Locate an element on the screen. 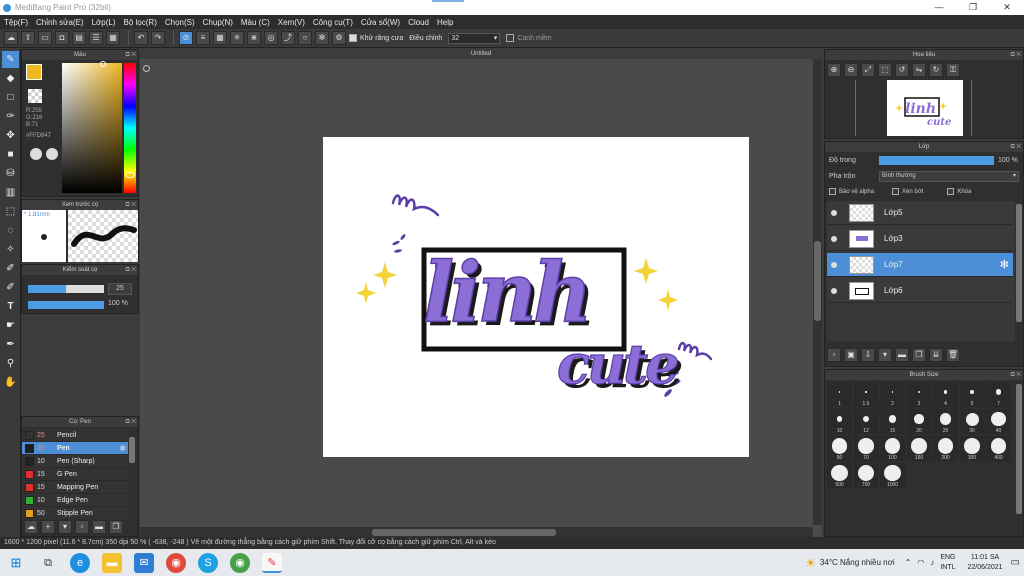 This screenshot has width=1024, height=576. select-eraser-tool-icon: ✐ is located at coordinates (10, 287).